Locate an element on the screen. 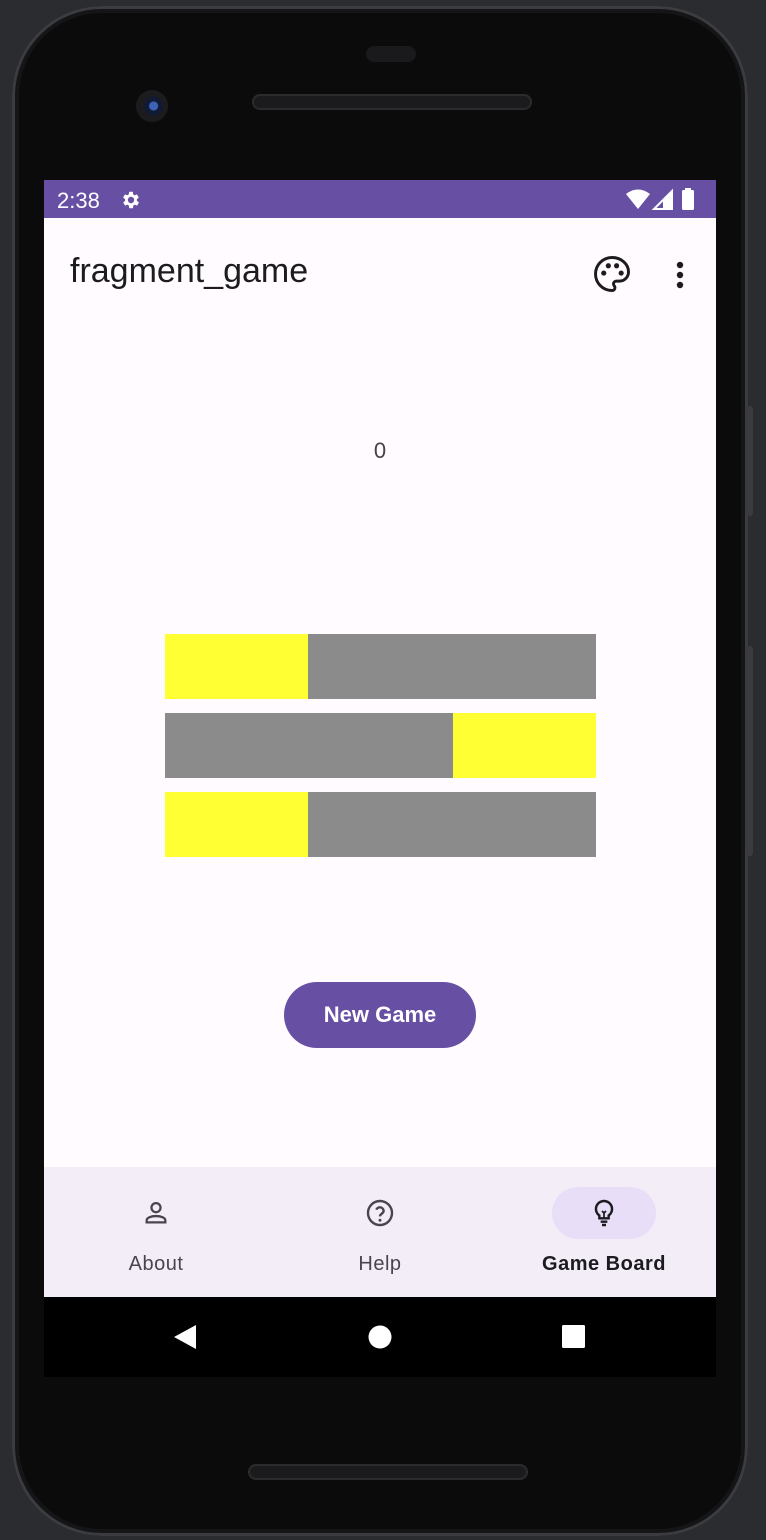  more-vert-icon is located at coordinates (680, 275).